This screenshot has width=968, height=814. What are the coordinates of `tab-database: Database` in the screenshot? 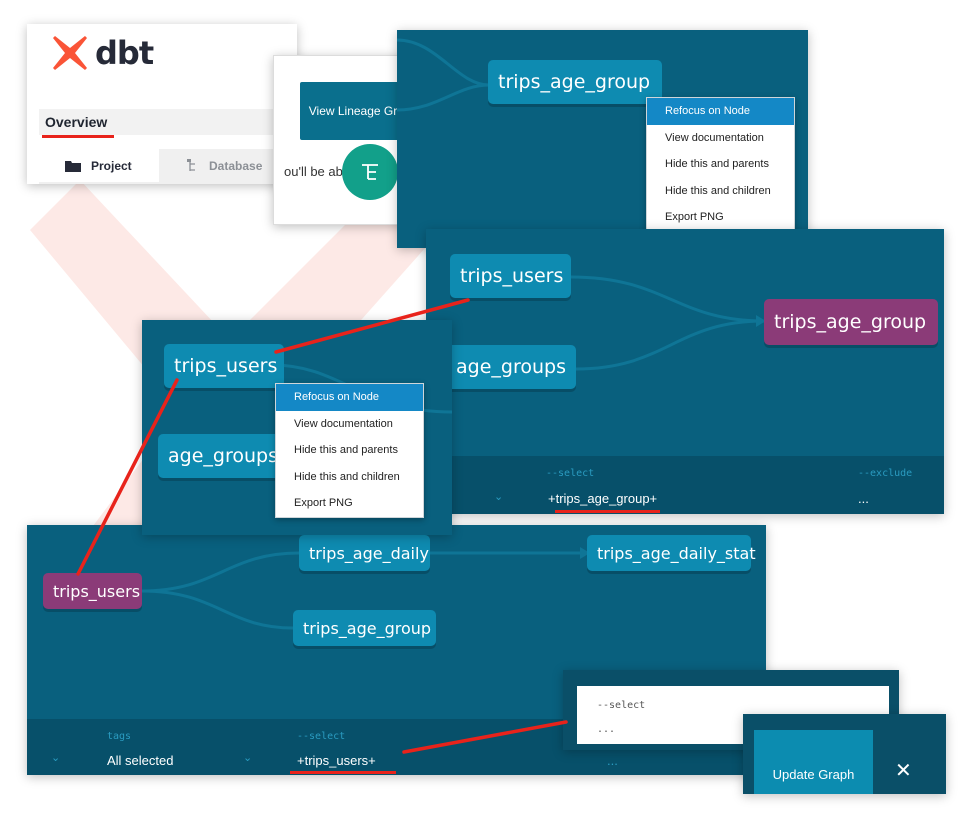 It's located at (224, 165).